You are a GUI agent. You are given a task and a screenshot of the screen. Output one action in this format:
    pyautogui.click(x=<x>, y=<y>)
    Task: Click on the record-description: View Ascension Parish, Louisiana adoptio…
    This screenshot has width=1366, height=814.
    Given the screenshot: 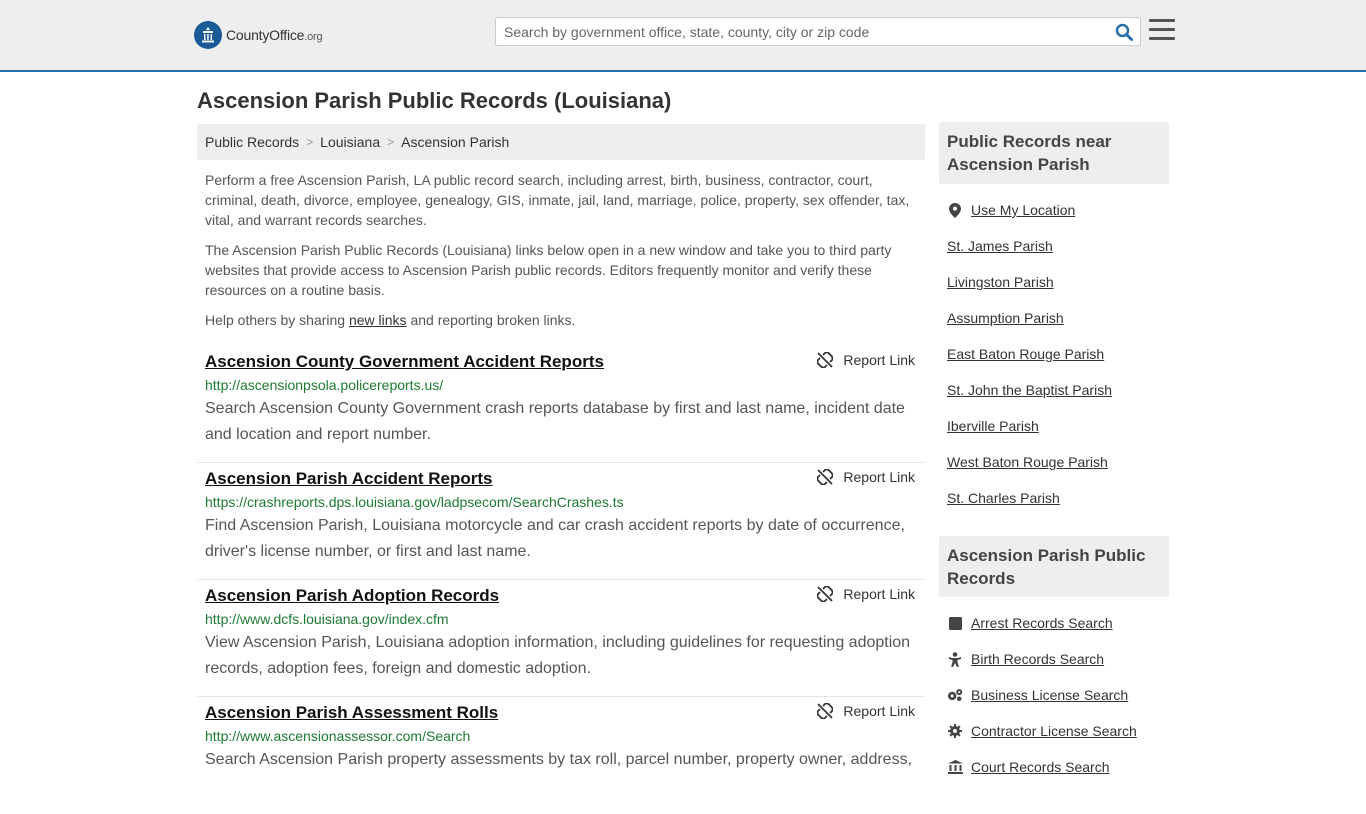 What is the action you would take?
    pyautogui.click(x=558, y=655)
    